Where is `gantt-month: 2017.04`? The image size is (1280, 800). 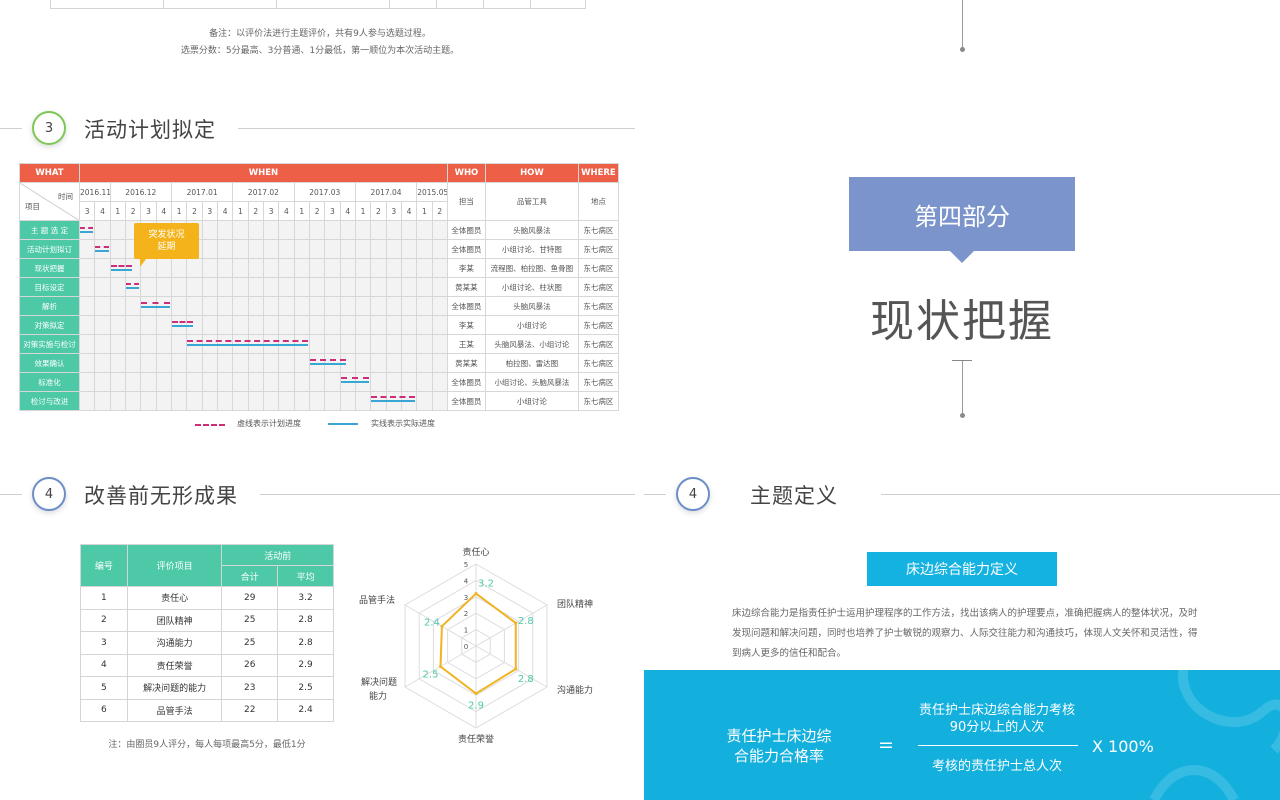 gantt-month: 2017.04 is located at coordinates (386, 192).